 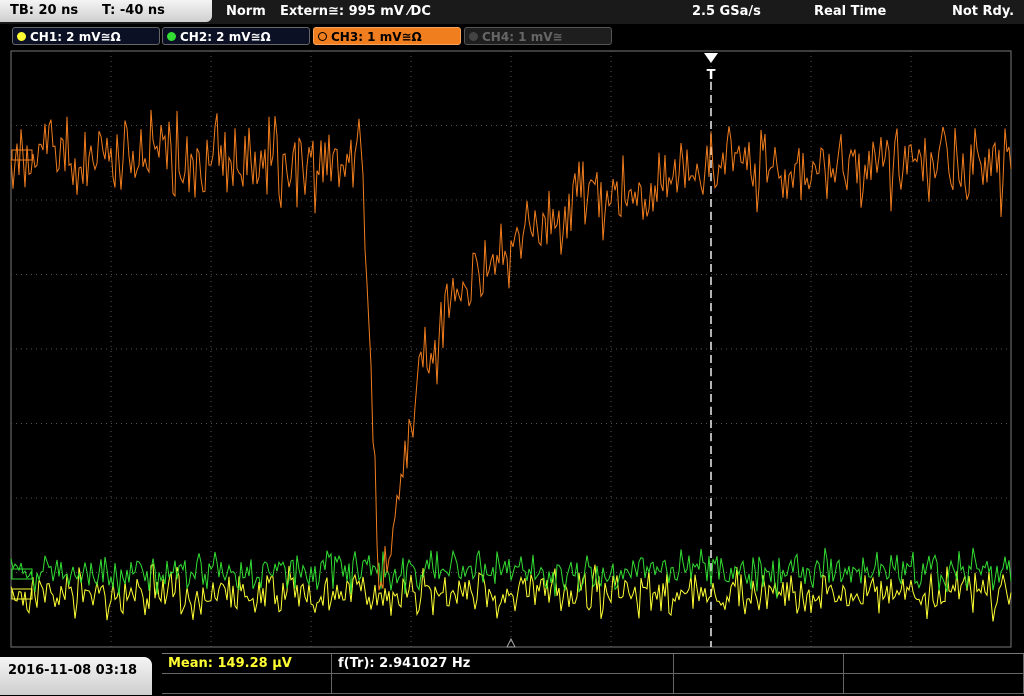 What do you see at coordinates (473, 36) in the screenshot?
I see `ch4-dot-icon` at bounding box center [473, 36].